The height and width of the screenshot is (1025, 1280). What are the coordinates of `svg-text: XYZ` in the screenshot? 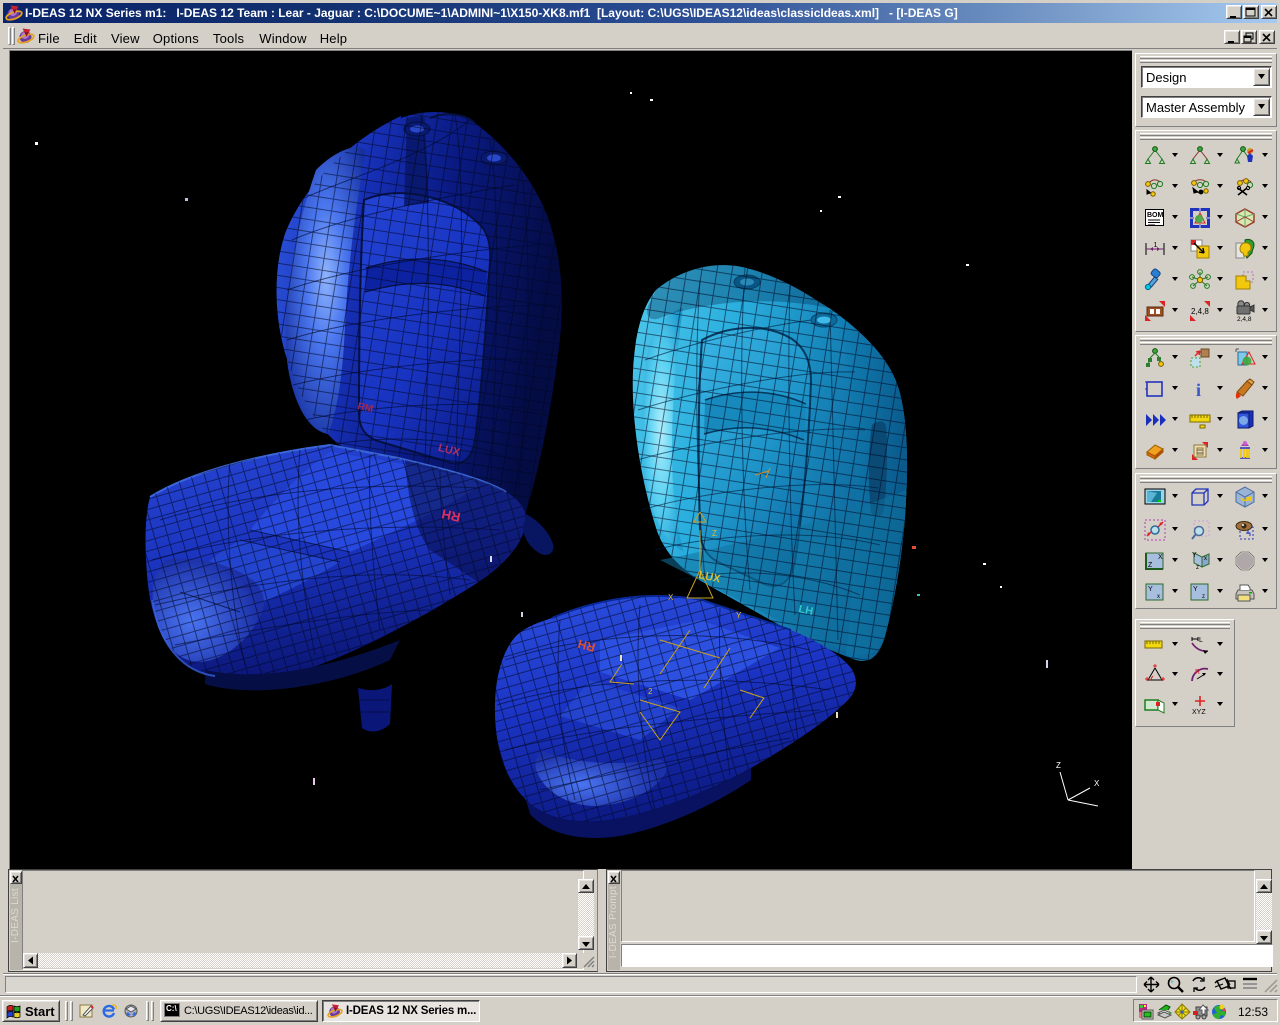 It's located at (1199, 712).